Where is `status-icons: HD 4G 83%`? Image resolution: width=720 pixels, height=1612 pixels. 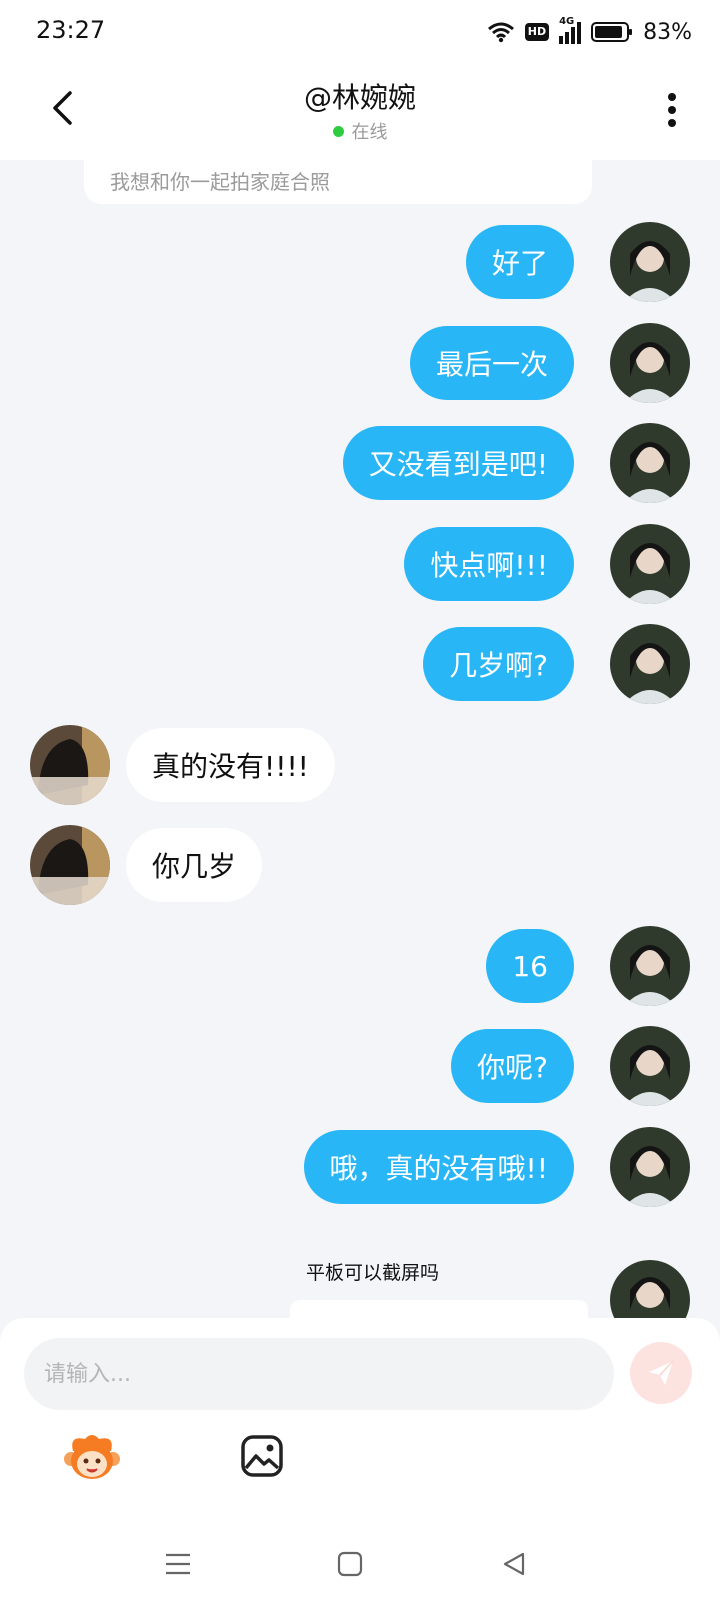
status-icons: HD 4G 83% is located at coordinates (589, 32).